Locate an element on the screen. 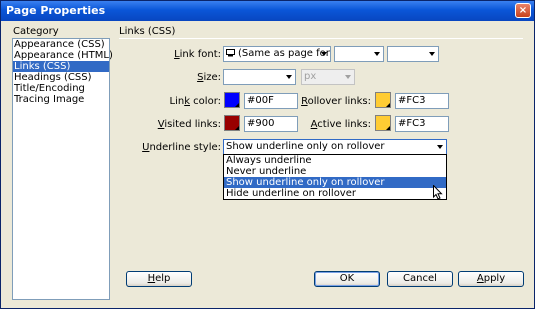 This screenshot has width=535, height=309. close-icon: × is located at coordinates (523, 10).